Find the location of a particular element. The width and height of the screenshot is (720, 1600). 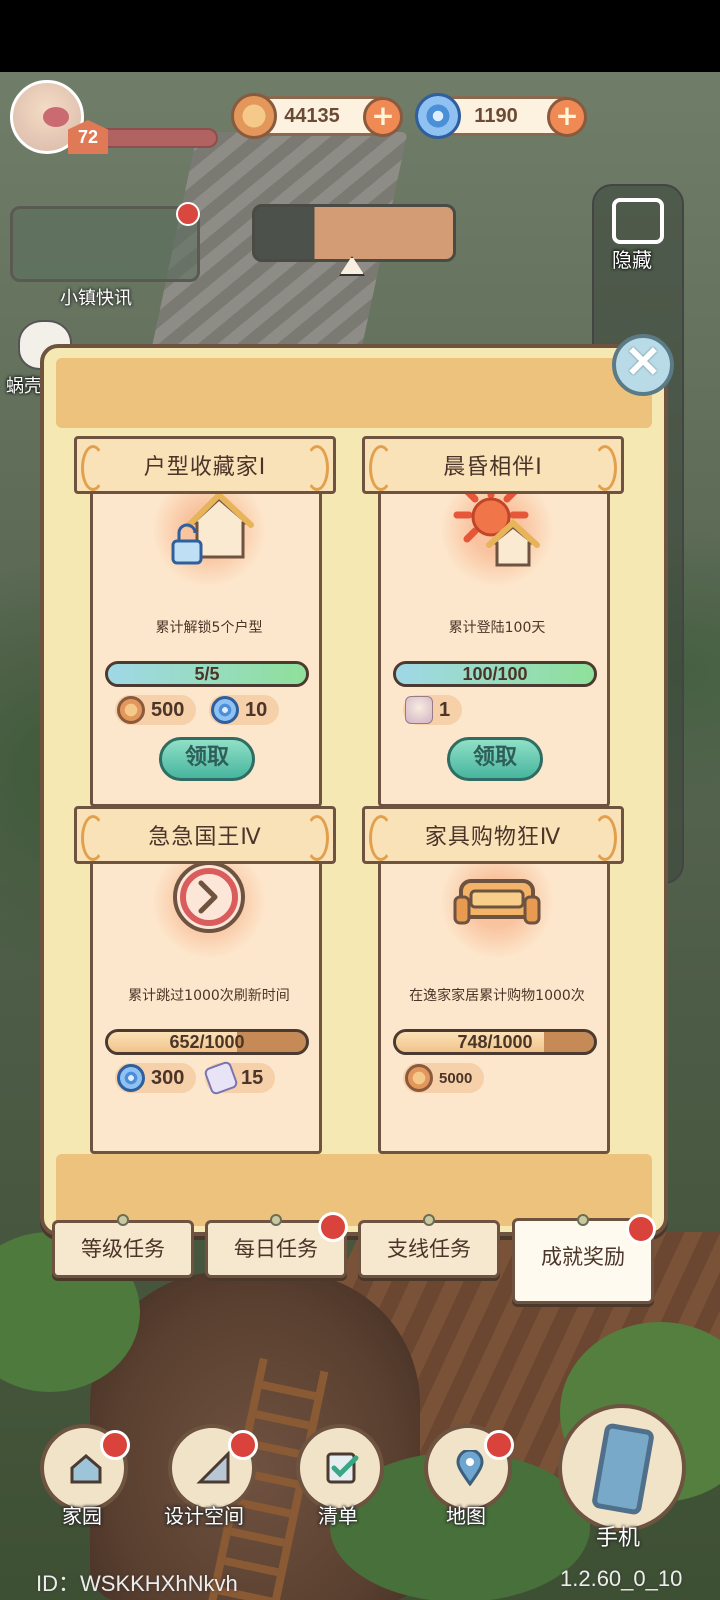

achievement-description: 在逸家家居累计购物1000次 is located at coordinates (497, 996).